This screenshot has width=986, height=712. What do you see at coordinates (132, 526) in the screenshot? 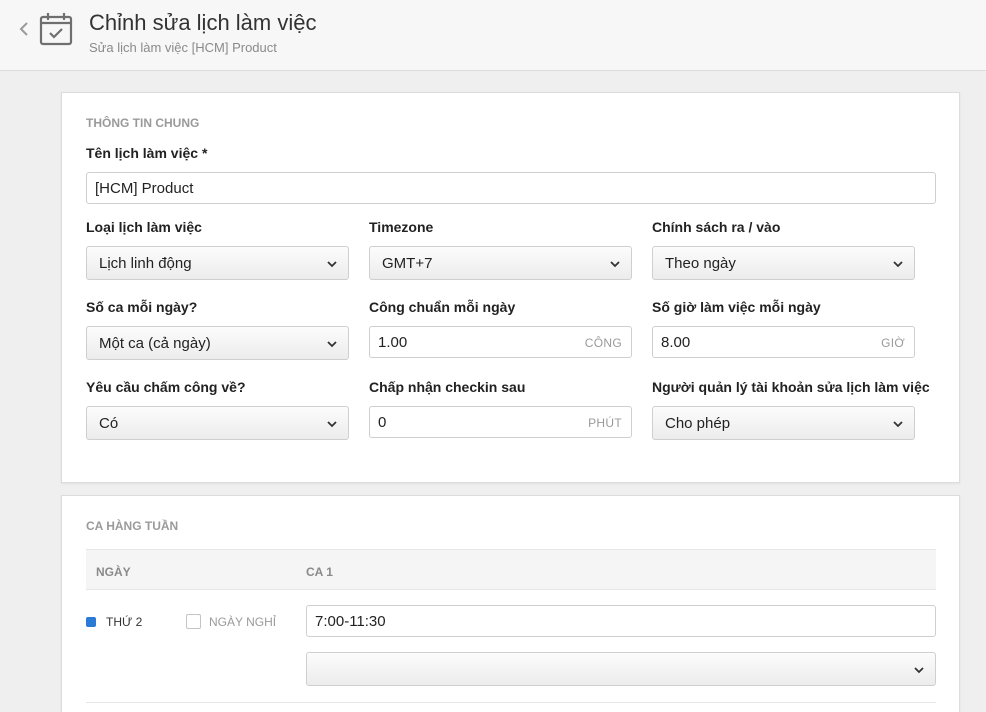
I see `section-title-weekly: CA HÀNG TUẦN` at bounding box center [132, 526].